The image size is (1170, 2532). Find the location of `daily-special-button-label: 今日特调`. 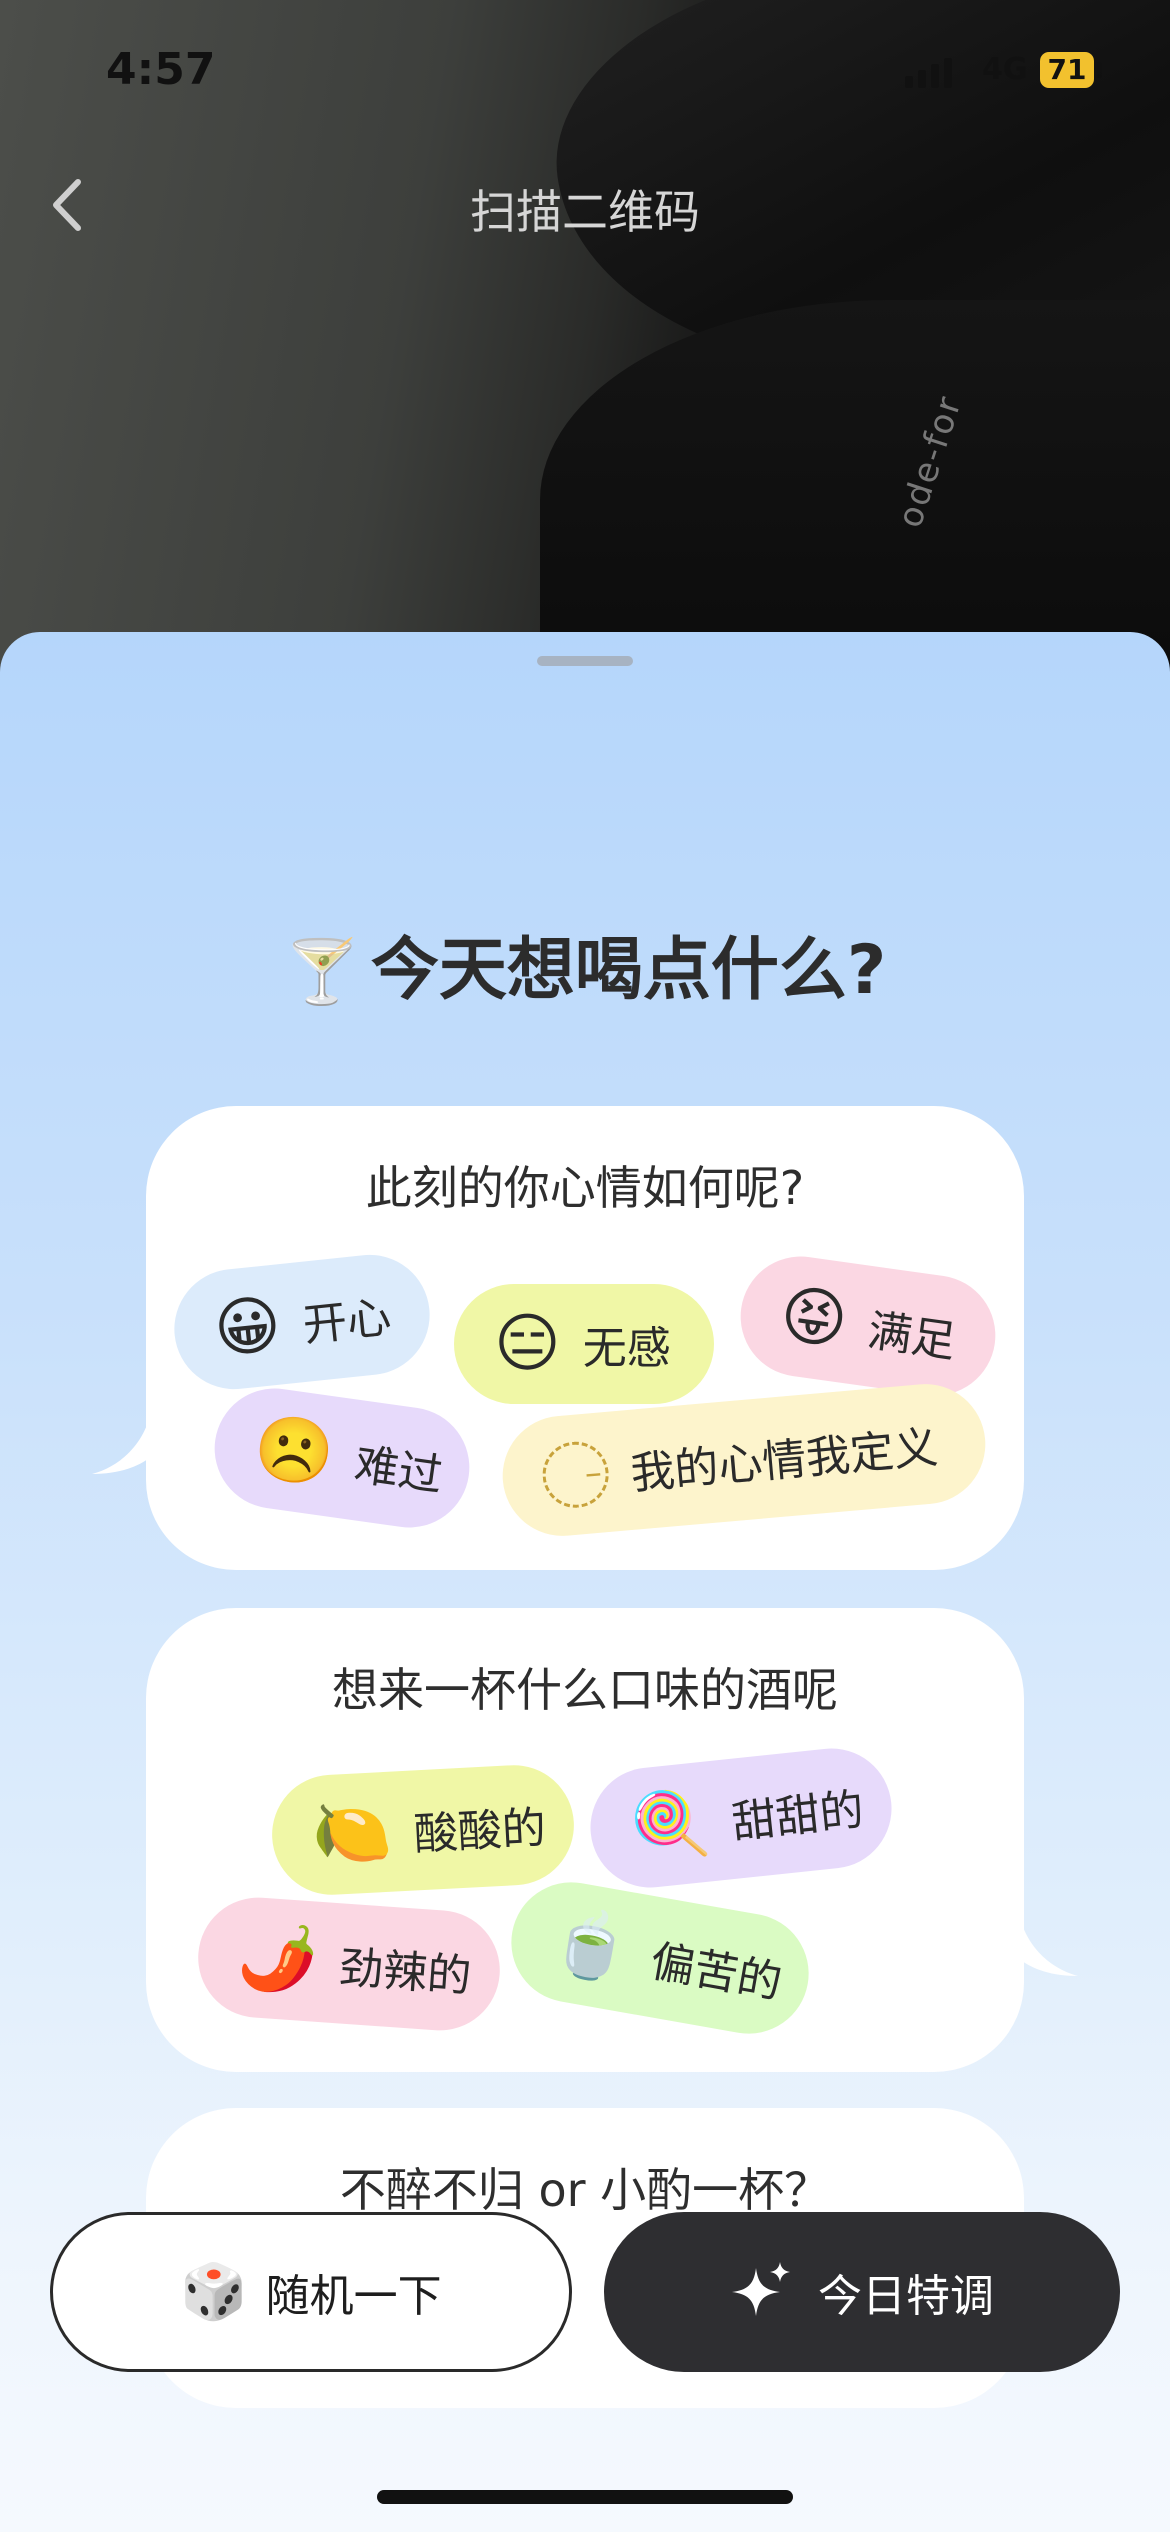

daily-special-button-label: 今日特调 is located at coordinates (906, 2296).